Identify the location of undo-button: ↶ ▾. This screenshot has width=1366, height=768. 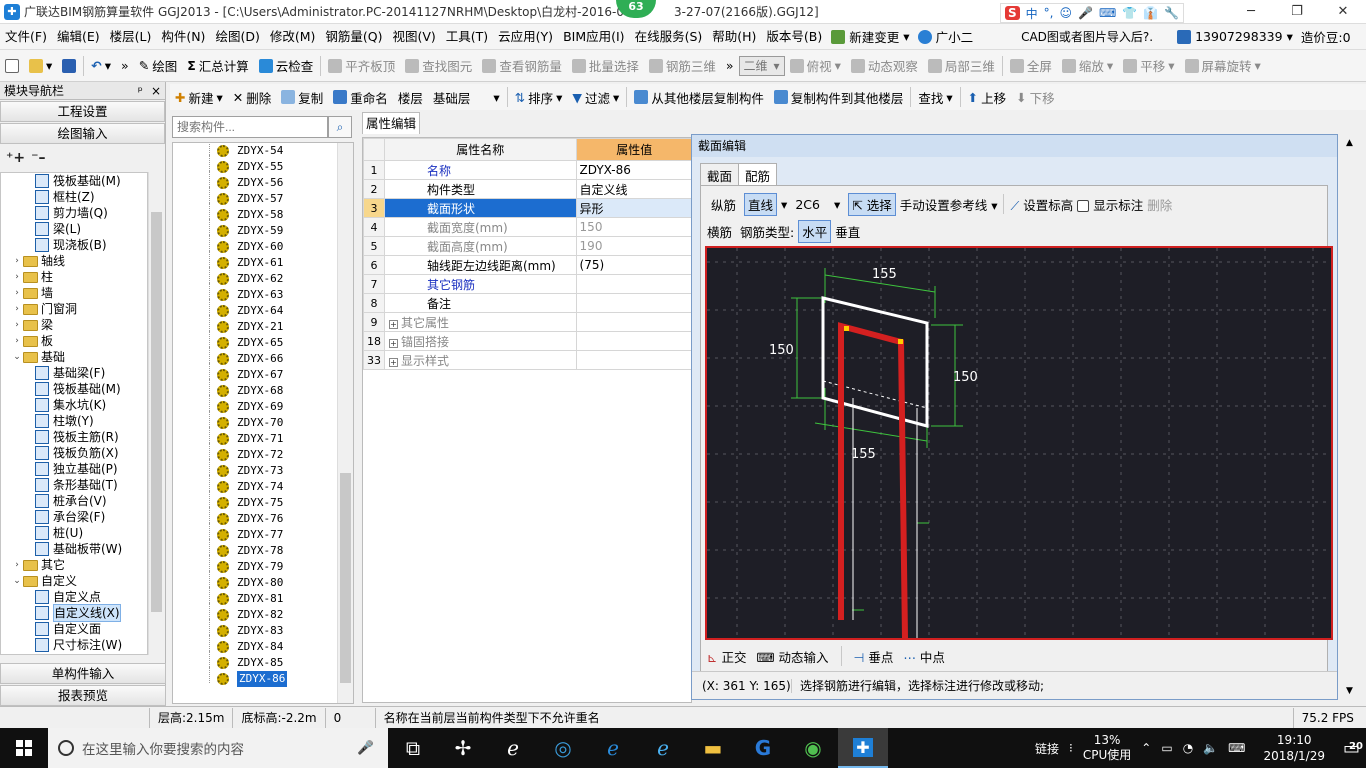
(101, 65).